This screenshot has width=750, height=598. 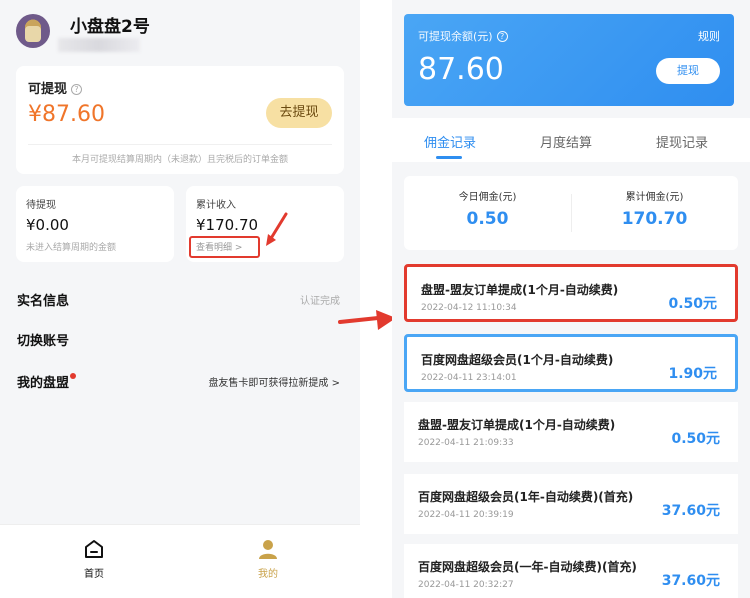 What do you see at coordinates (43, 301) in the screenshot?
I see `row-label: 实名信息` at bounding box center [43, 301].